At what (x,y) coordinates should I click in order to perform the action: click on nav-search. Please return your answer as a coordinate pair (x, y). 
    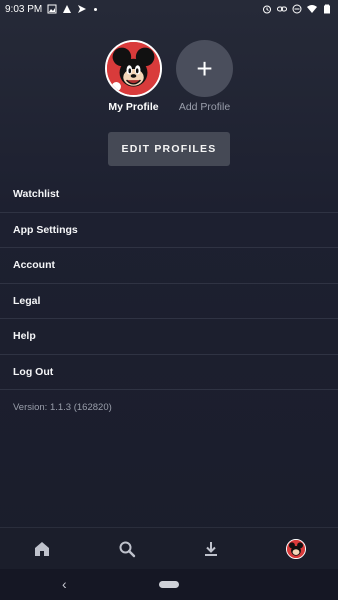
    Looking at the image, I should click on (127, 549).